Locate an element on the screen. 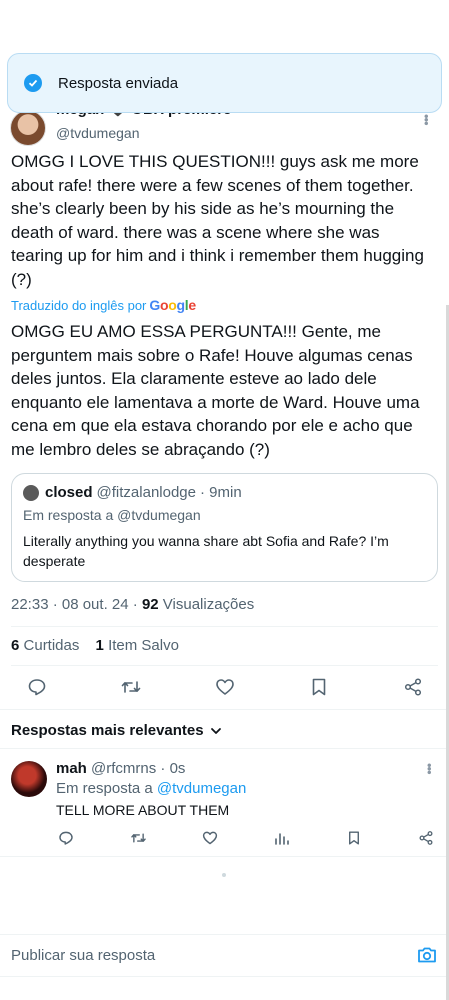 This screenshot has height=1000, width=449. quoted-tweet-header: closed @fitzalanlodge · 9min is located at coordinates (224, 492).